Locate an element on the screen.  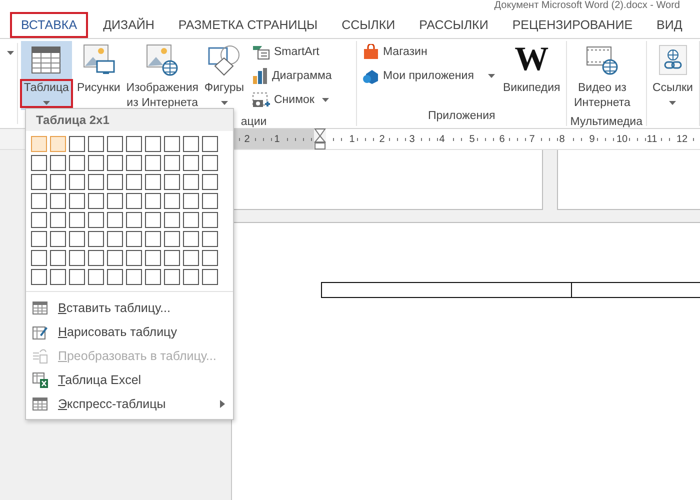
ribbon-button: Диаграмма is located at coordinates (292, 76).